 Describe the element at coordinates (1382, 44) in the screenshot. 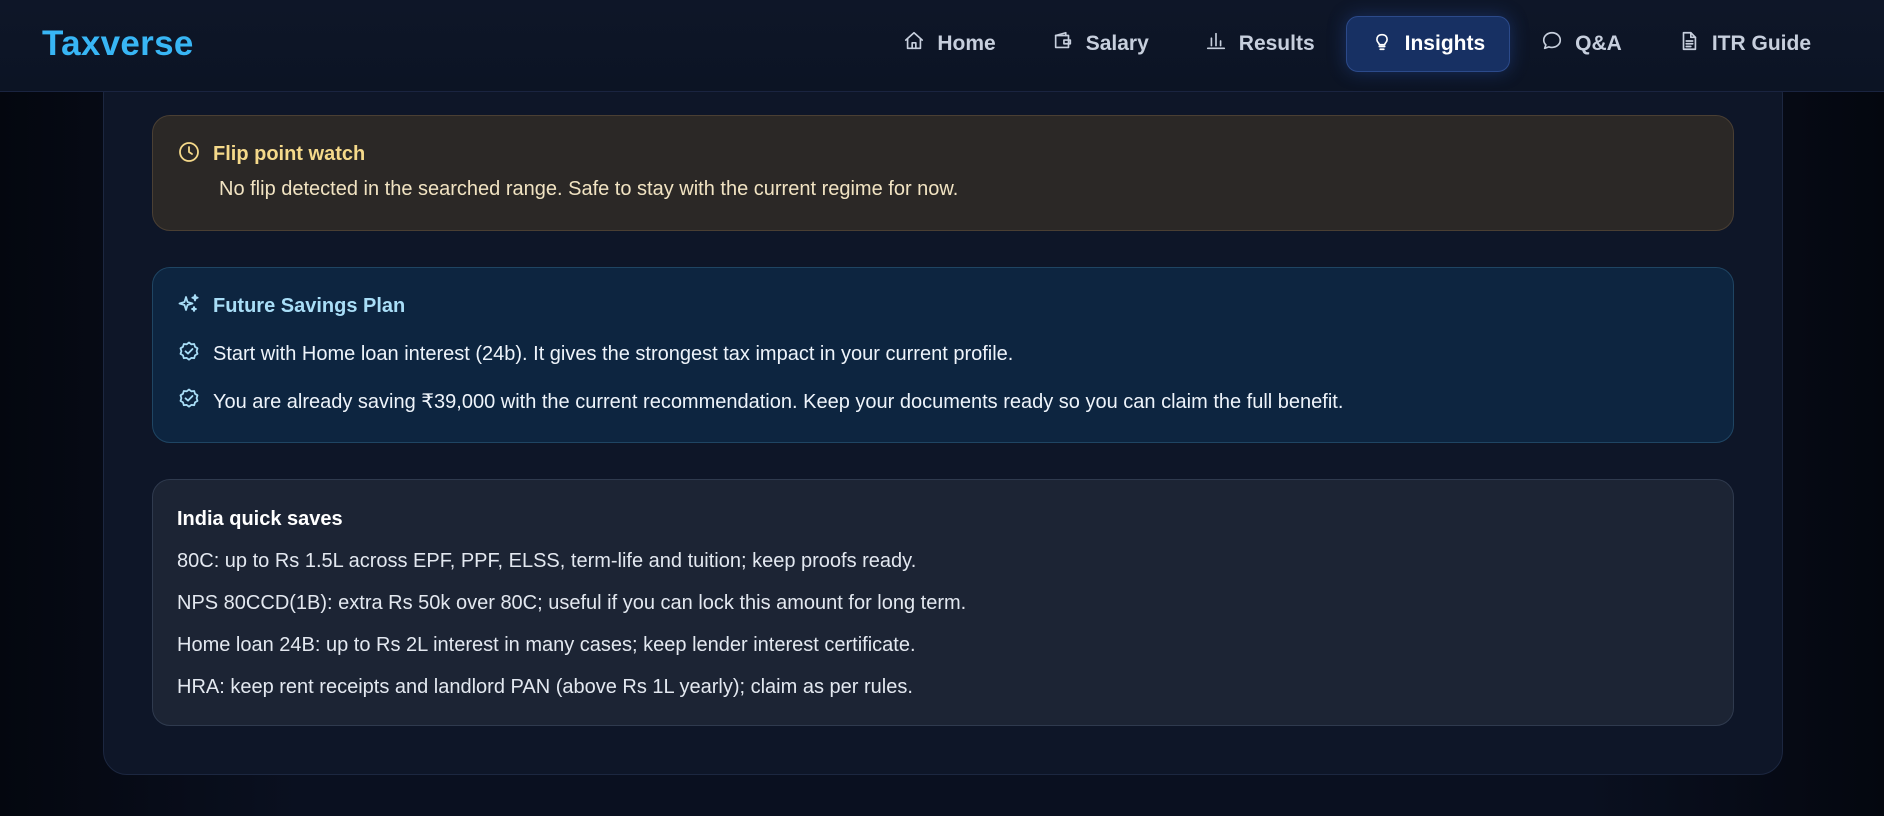

I see `lightbulb-icon` at that location.